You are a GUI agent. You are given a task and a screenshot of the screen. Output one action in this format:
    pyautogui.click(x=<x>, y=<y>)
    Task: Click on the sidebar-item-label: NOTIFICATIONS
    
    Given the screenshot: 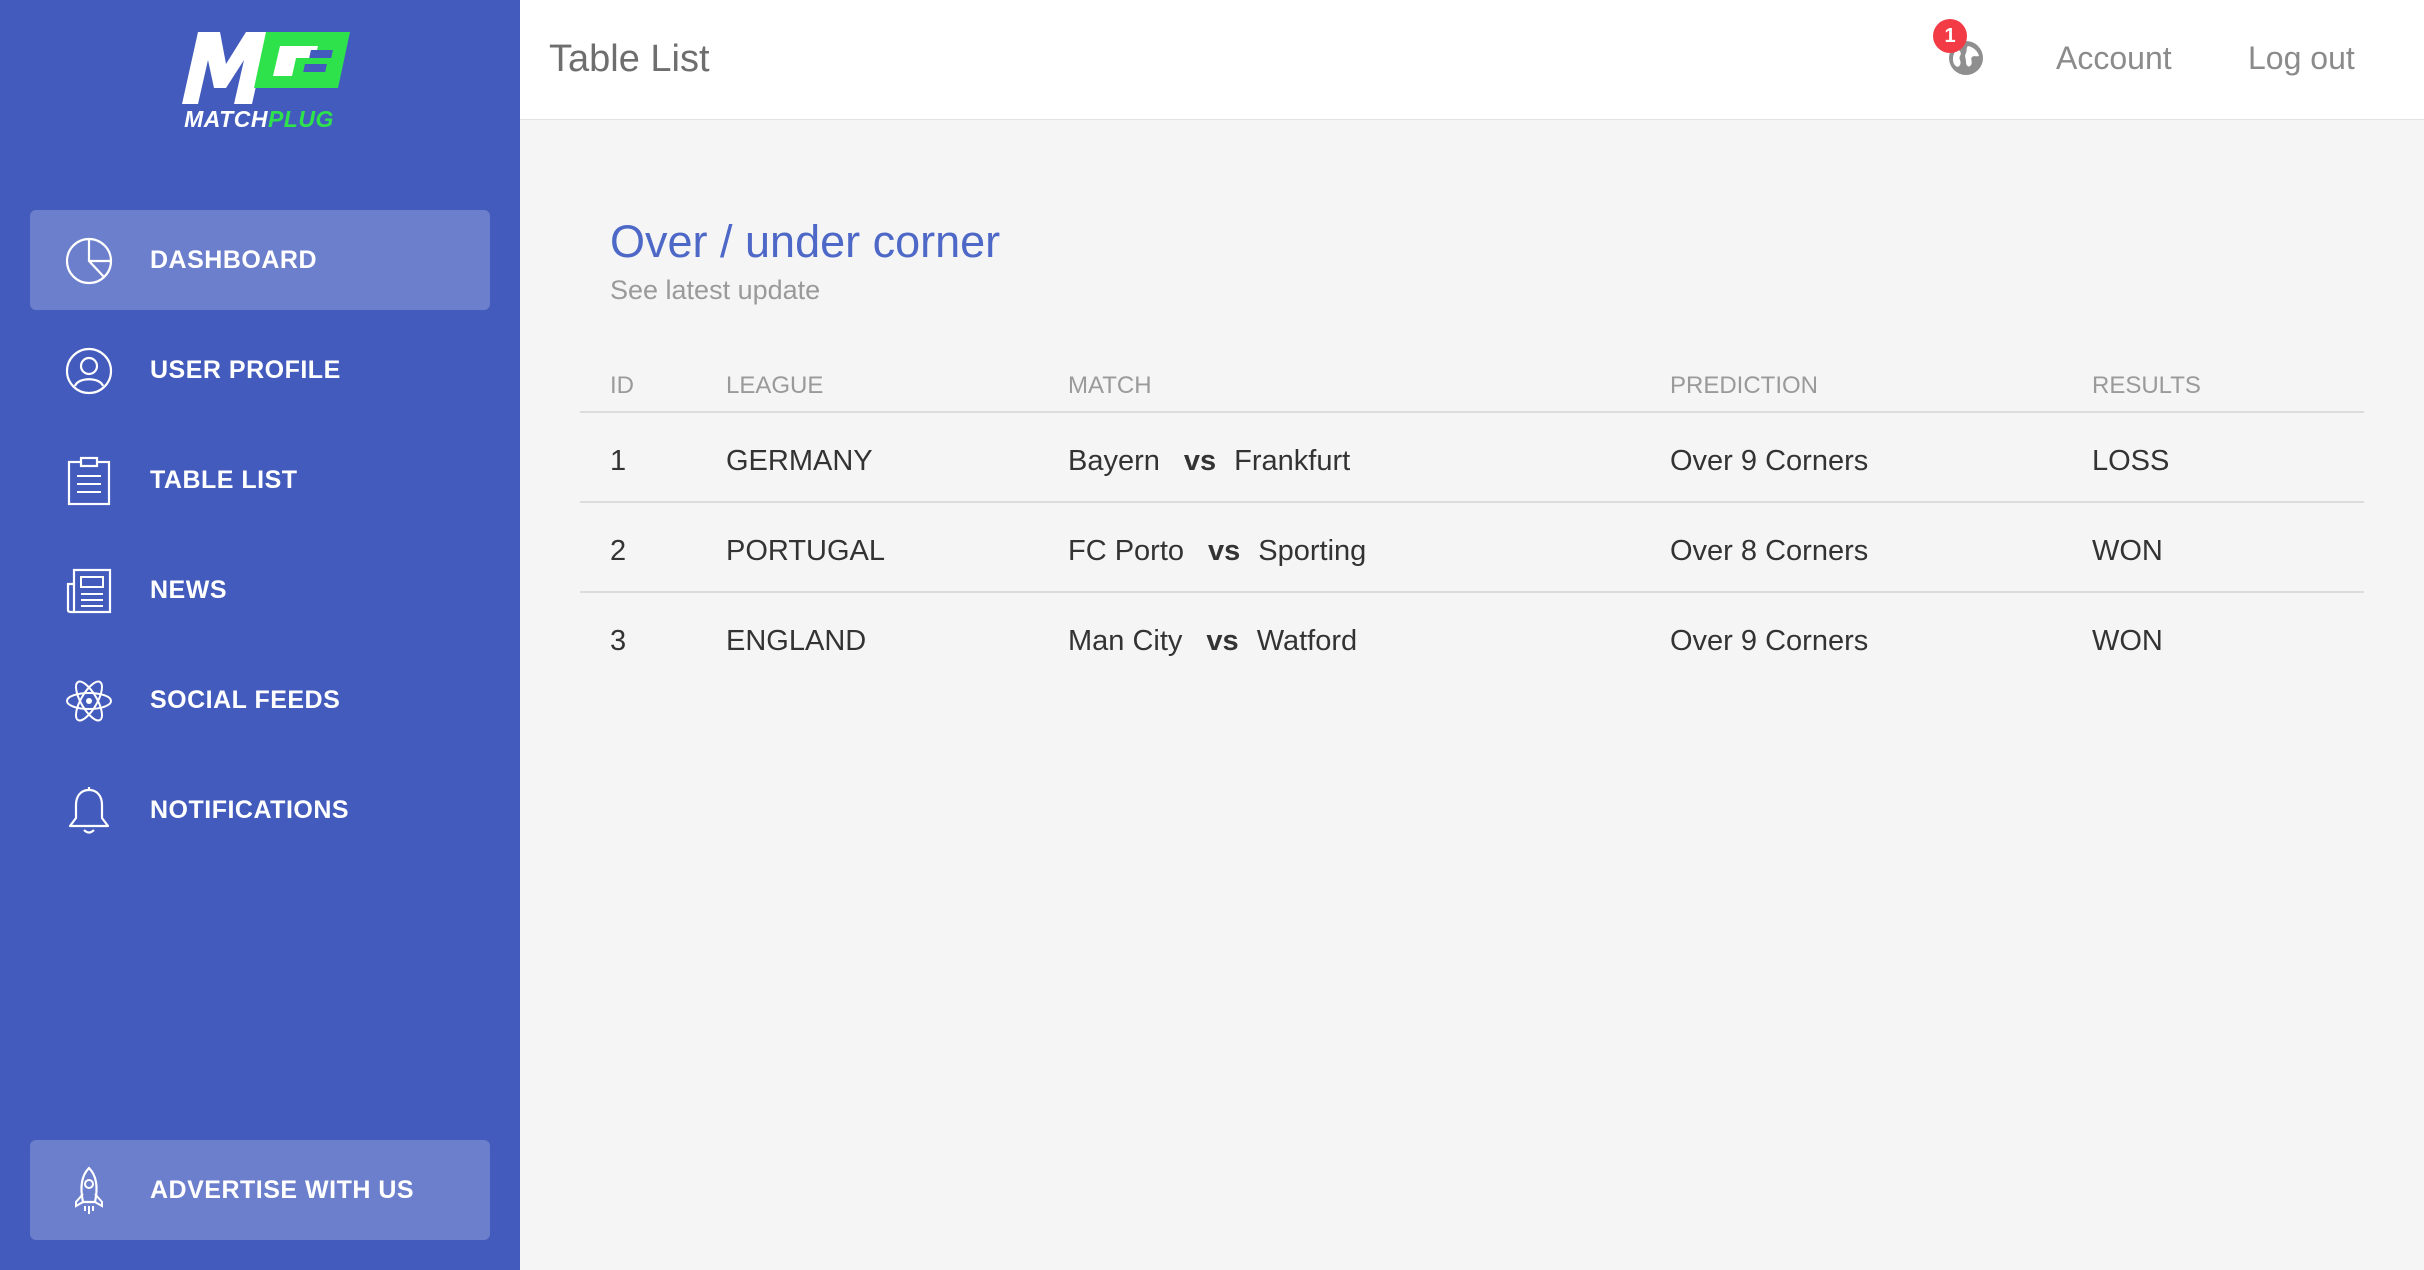 What is the action you would take?
    pyautogui.click(x=250, y=810)
    